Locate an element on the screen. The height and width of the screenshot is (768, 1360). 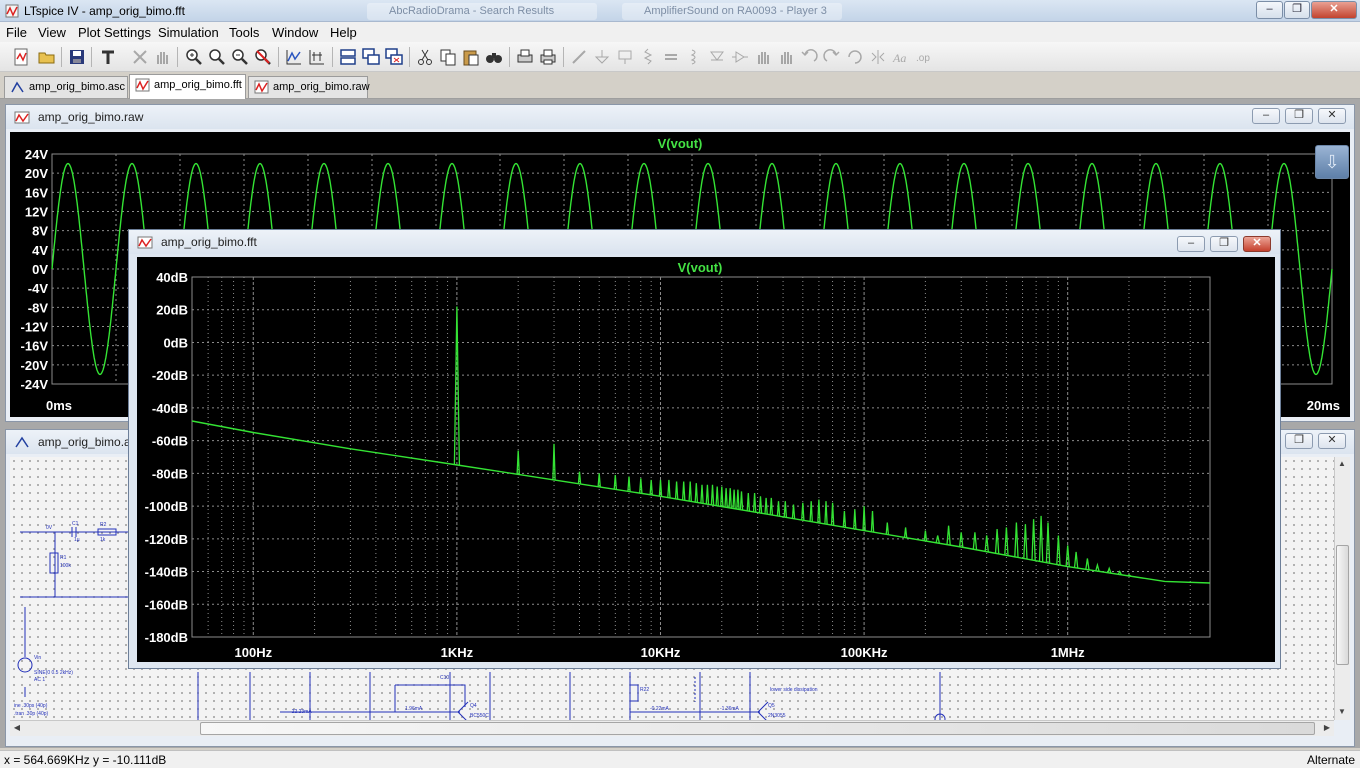
y-tick-label: -16V is located at coordinates (35, 346).